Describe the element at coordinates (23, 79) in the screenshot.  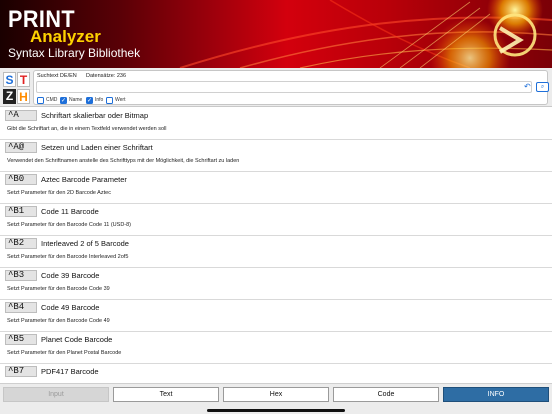
I see `tile-t-button: T` at that location.